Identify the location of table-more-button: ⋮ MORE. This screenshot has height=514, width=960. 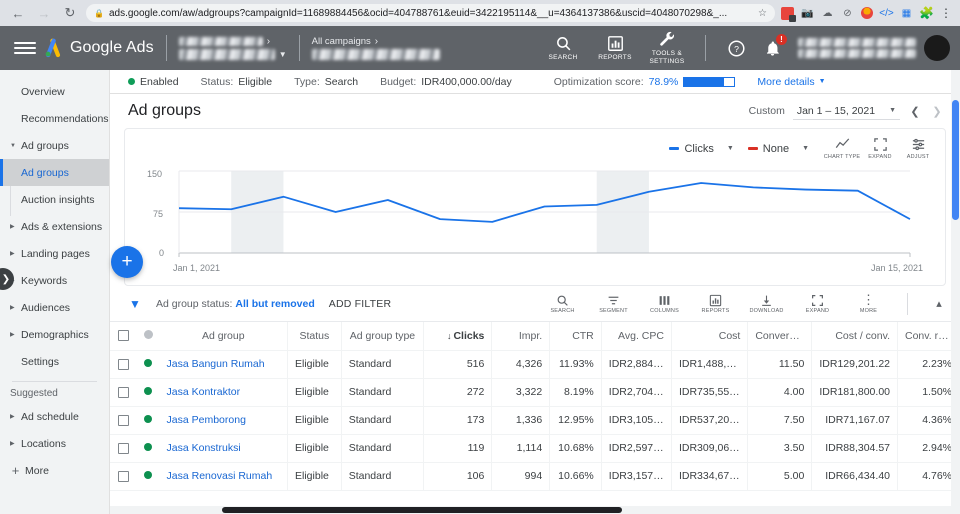
(868, 304).